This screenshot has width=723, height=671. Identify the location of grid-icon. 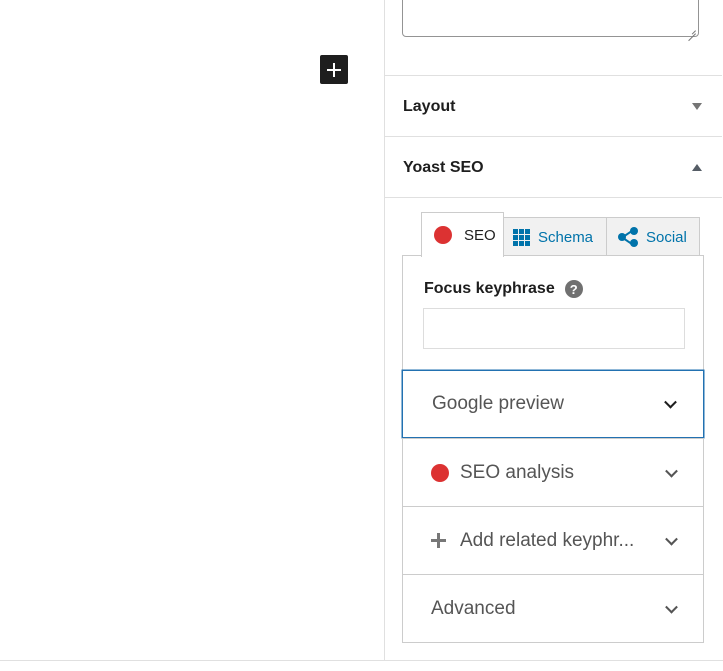
(521, 237).